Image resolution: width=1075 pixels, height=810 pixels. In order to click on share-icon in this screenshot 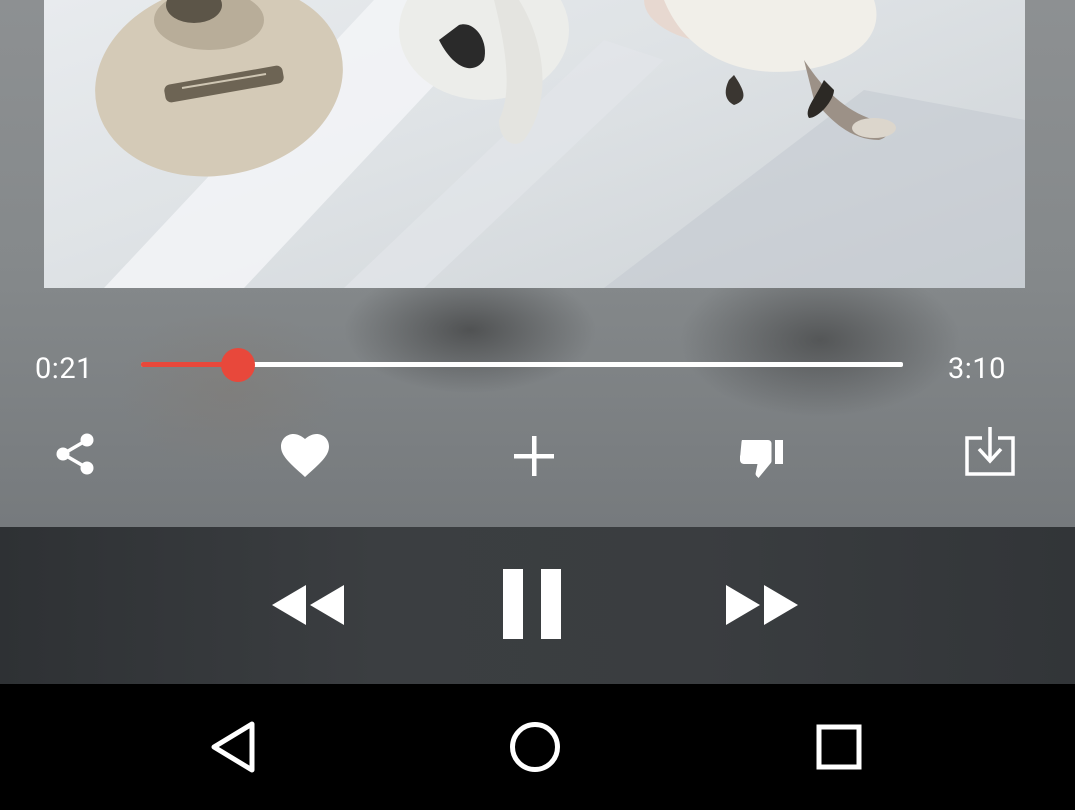, I will do `click(75, 454)`.